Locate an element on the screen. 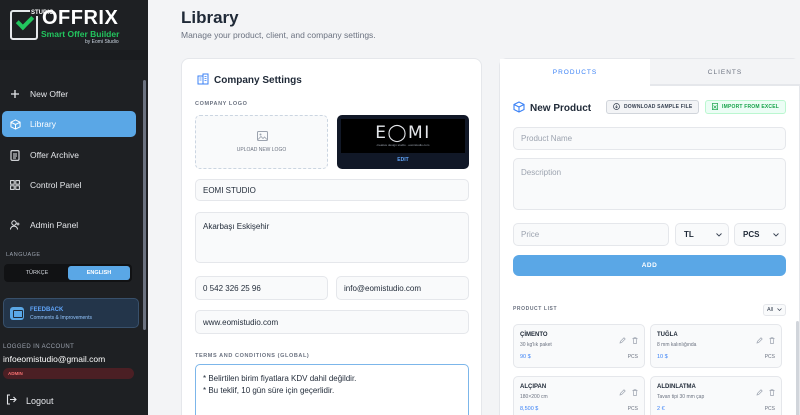 The width and height of the screenshot is (800, 415). logout-label: Logout is located at coordinates (40, 400).